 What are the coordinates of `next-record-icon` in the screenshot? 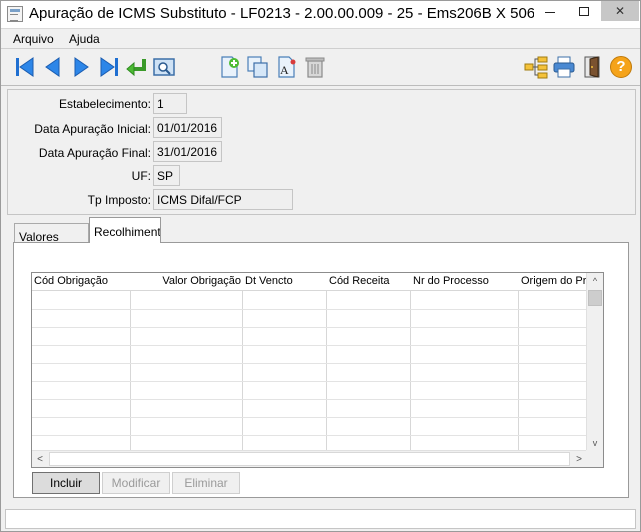 It's located at (81, 67).